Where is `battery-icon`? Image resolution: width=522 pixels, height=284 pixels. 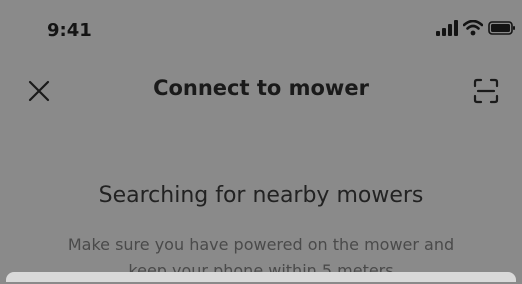 battery-icon is located at coordinates (501, 28).